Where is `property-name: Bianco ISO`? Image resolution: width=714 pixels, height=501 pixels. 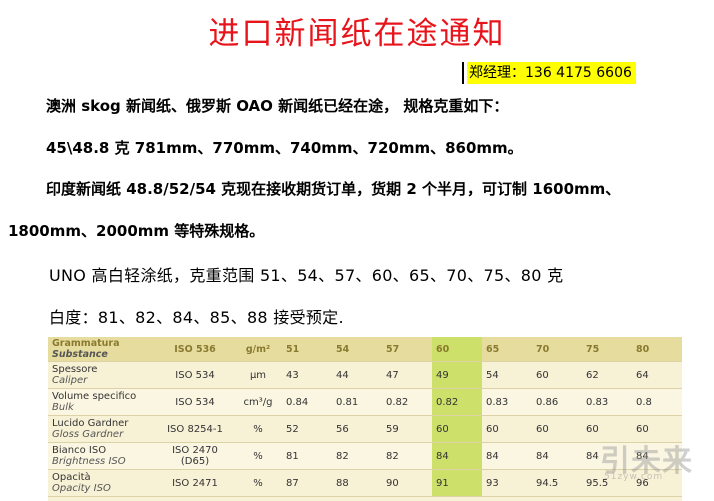 property-name: Bianco ISO is located at coordinates (79, 450).